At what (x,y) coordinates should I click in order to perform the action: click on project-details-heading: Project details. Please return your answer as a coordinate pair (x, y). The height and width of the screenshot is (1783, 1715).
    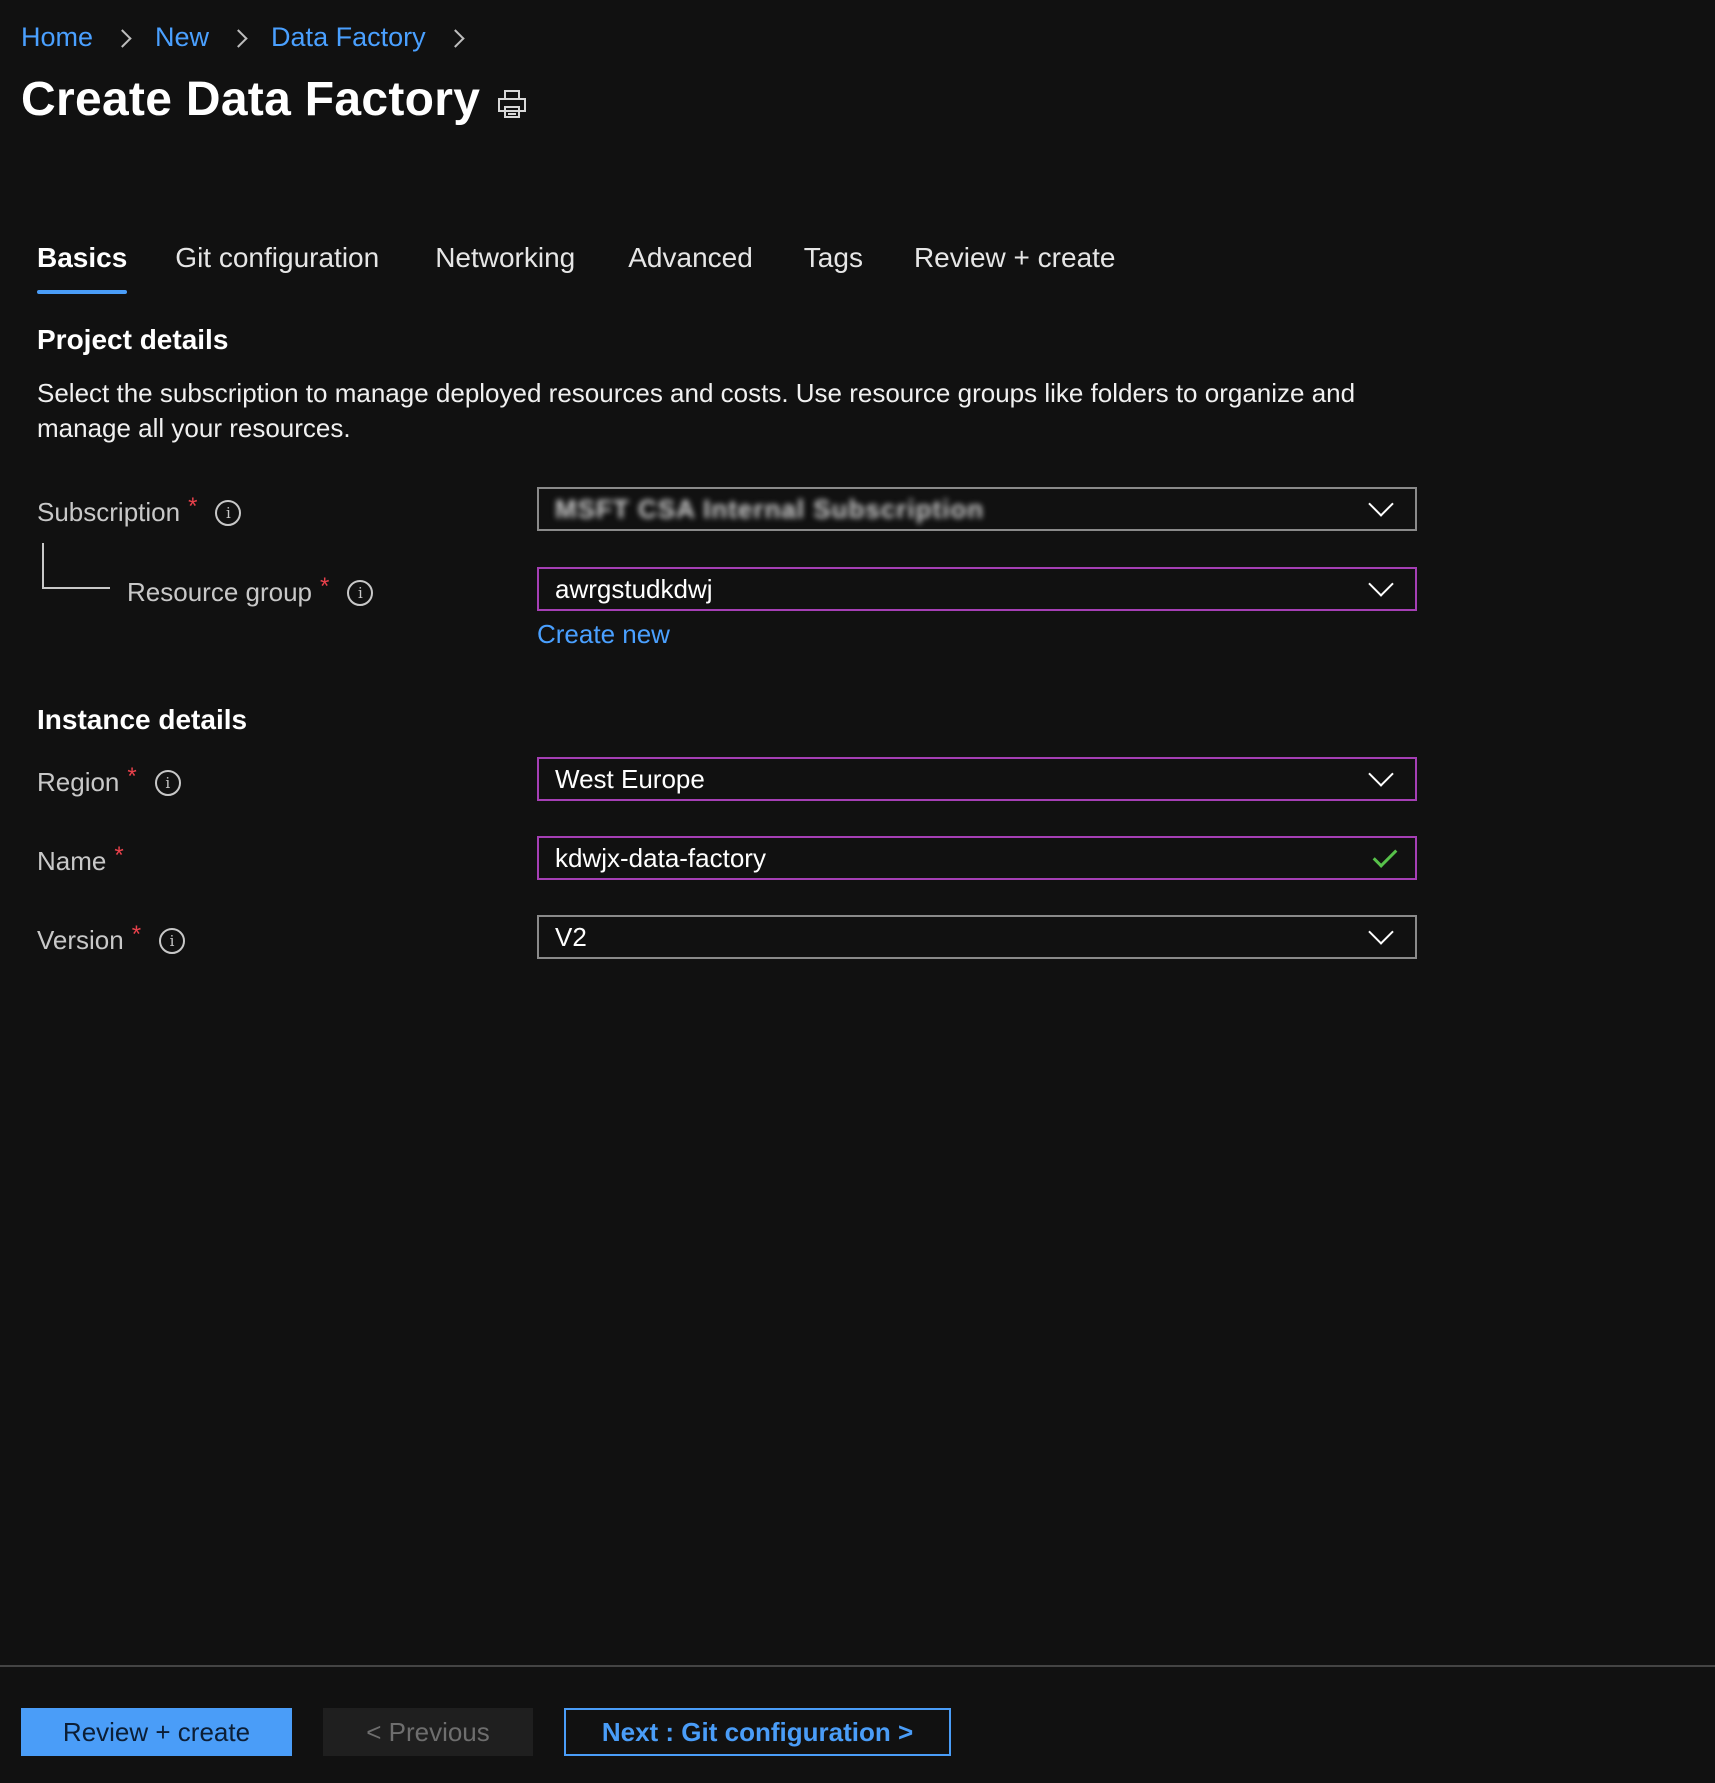
    Looking at the image, I should click on (133, 339).